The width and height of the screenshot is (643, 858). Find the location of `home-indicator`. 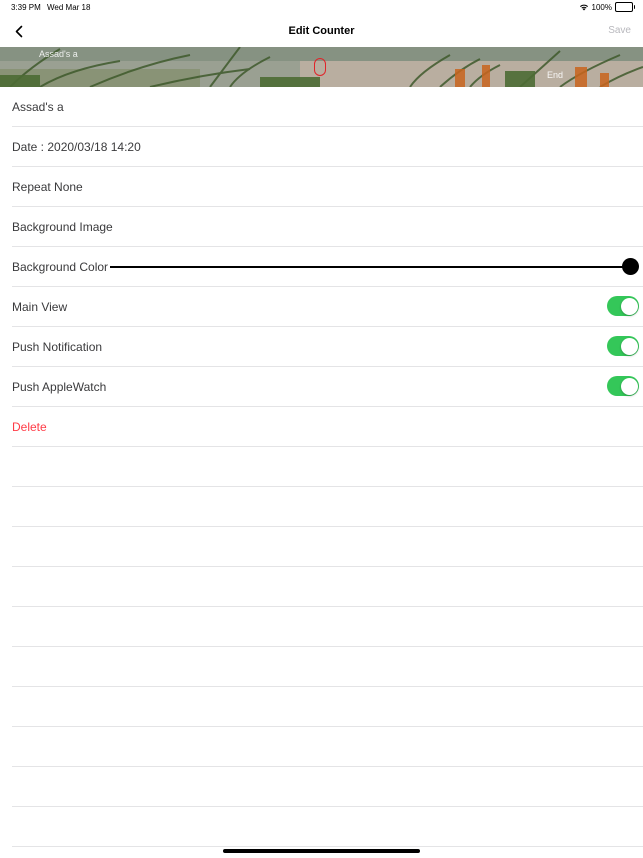

home-indicator is located at coordinates (321, 851).